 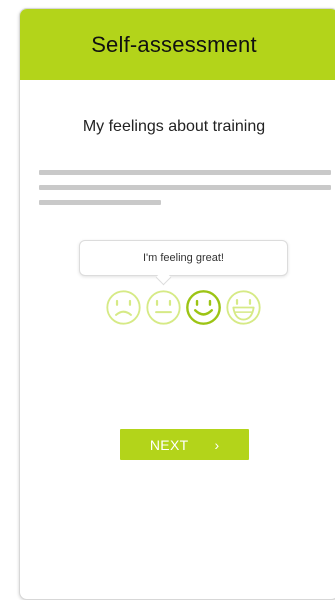 I want to click on page-title: Self-assessment, so click(x=174, y=44).